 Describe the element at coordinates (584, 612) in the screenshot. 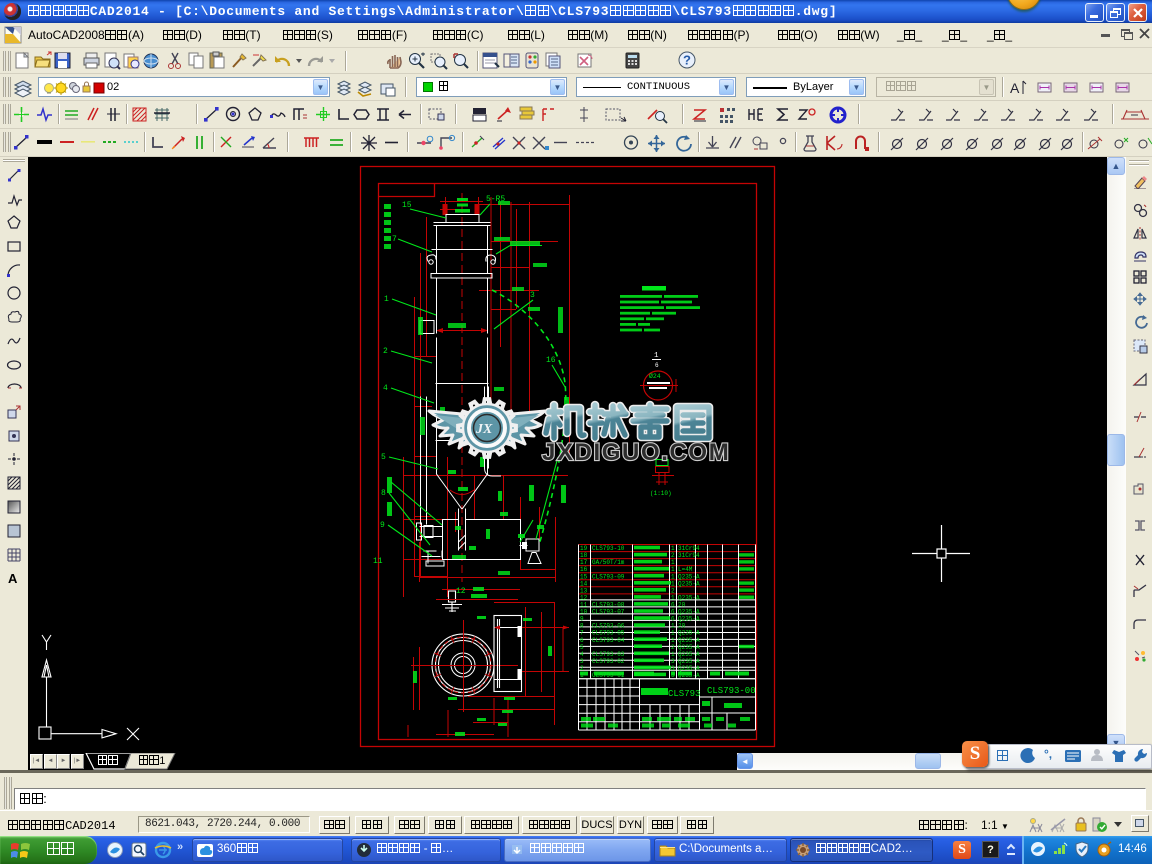

I see `svg-text: 10` at that location.